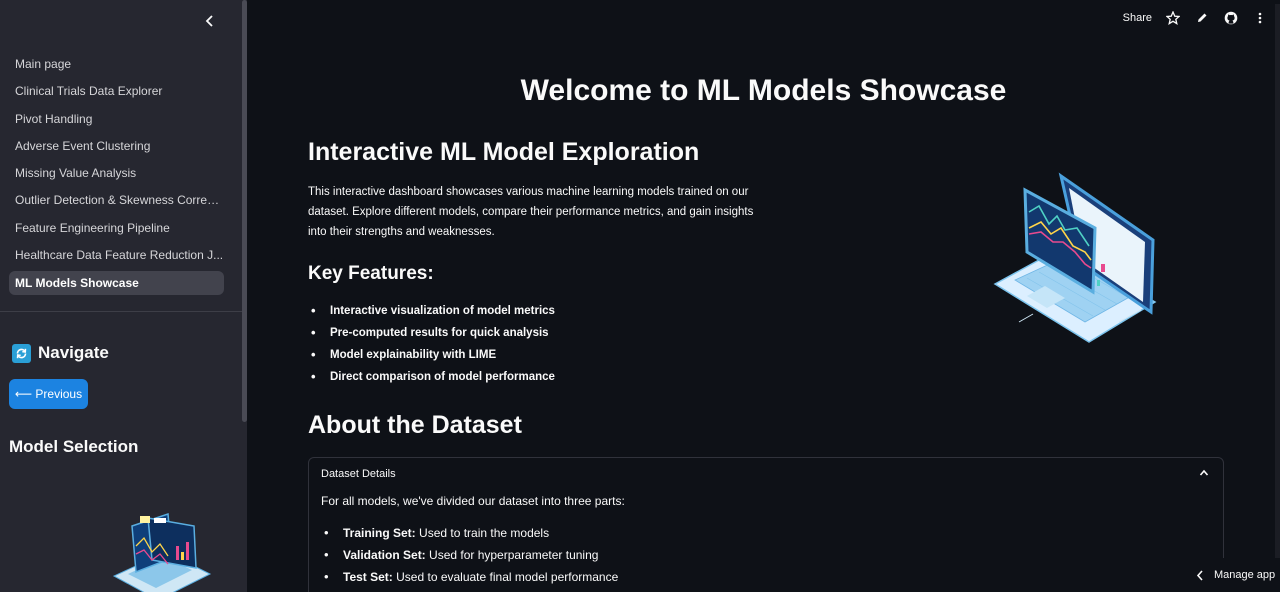  What do you see at coordinates (431, 378) in the screenshot?
I see `list-item: Direct comparison of model performance` at bounding box center [431, 378].